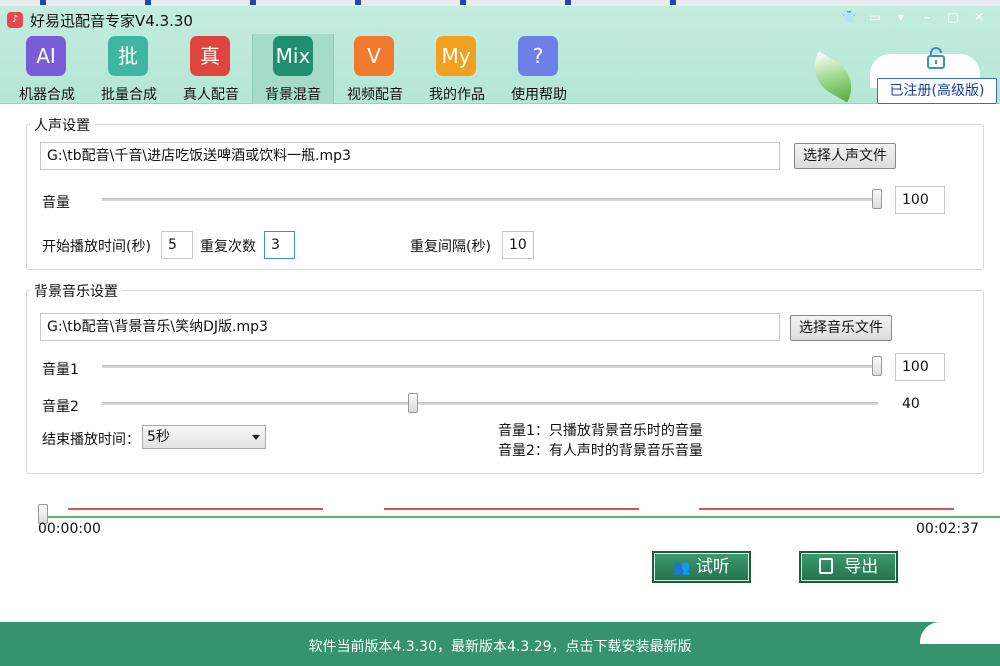 The width and height of the screenshot is (1000, 666). Describe the element at coordinates (62, 125) in the screenshot. I see `voice-settings-title: 人声设置` at that location.